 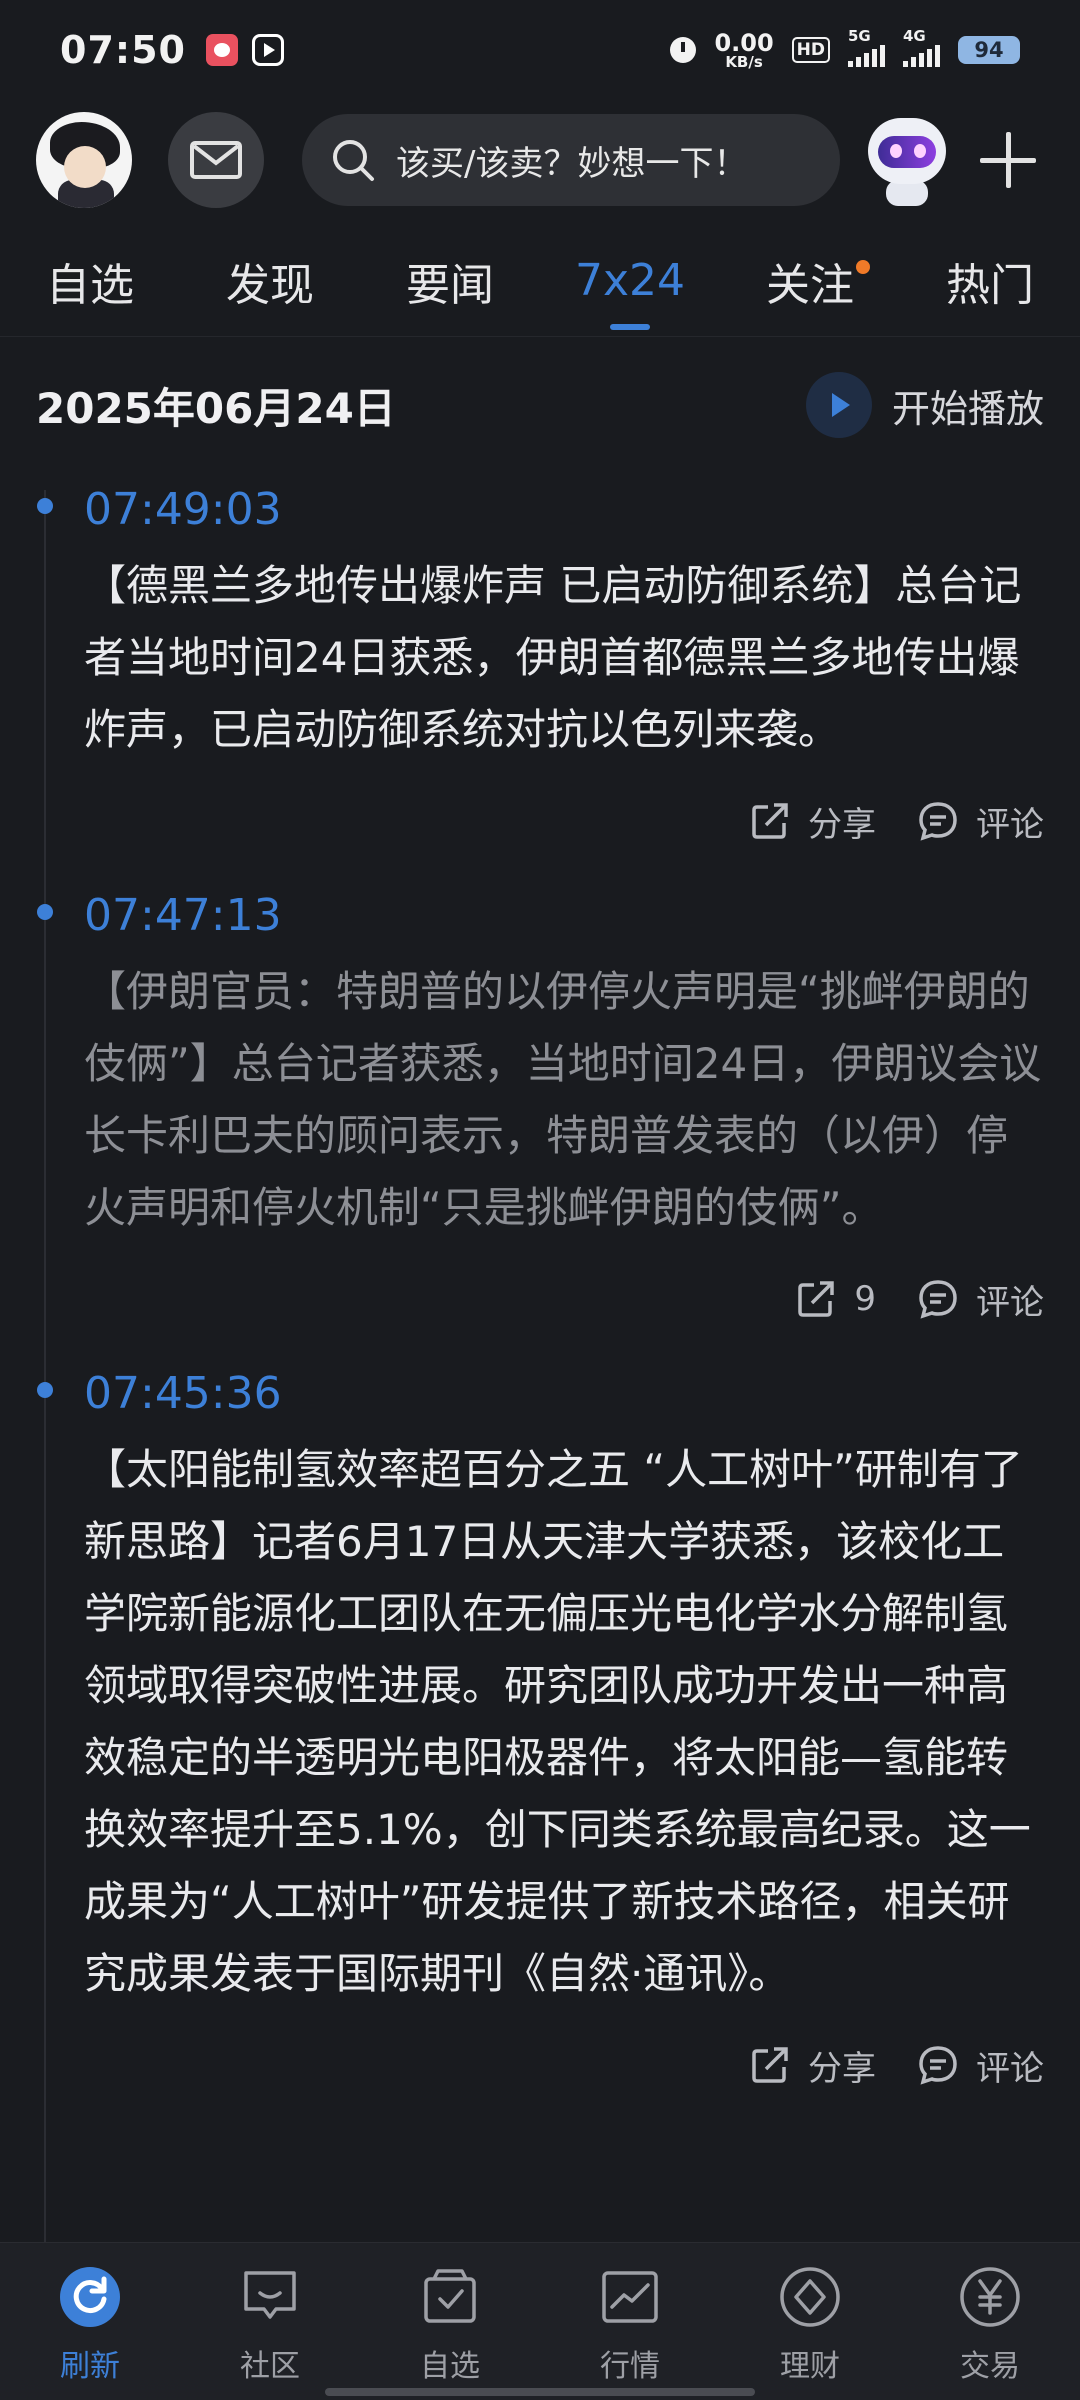 I want to click on alarm-icon, so click(x=683, y=50).